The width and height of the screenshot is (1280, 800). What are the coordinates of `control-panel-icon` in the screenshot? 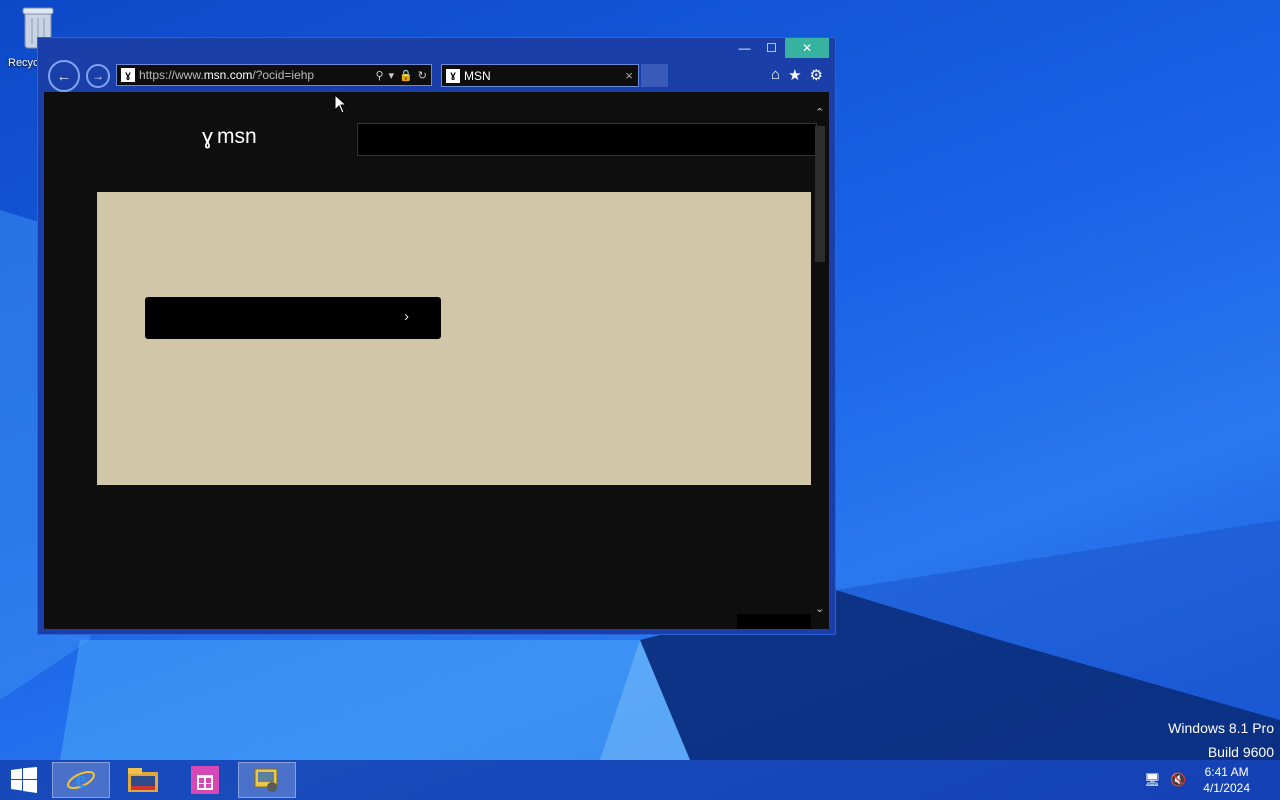 It's located at (266, 780).